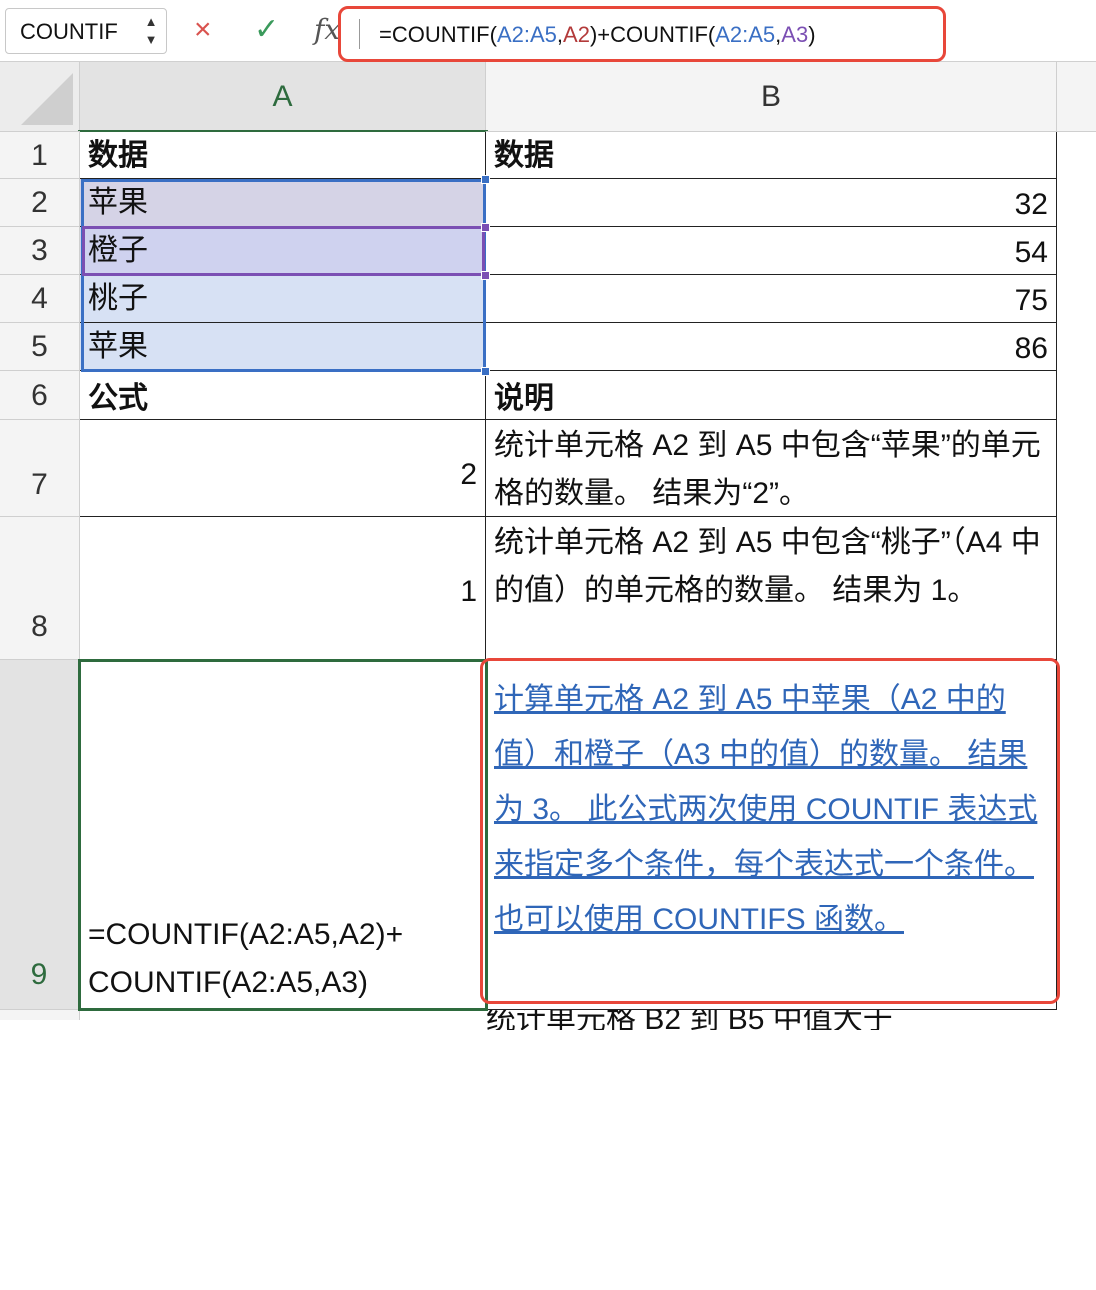  Describe the element at coordinates (771, 1020) in the screenshot. I see `cell-b10-partial: 统计单元格 B2 到 B5 中值大于` at that location.